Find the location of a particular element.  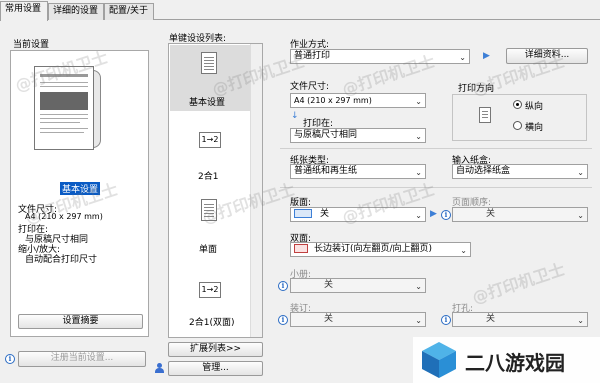

punch-select: 关 ⌄ is located at coordinates (520, 319).